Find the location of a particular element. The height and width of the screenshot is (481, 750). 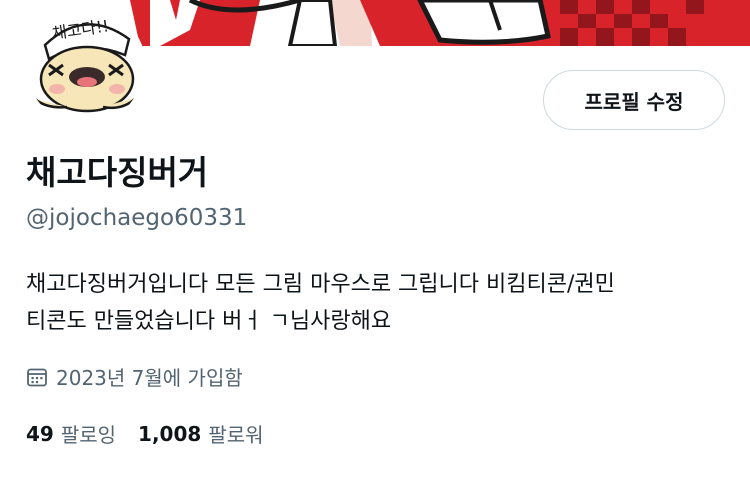

display-name: 채고다징버거 is located at coordinates (117, 172).